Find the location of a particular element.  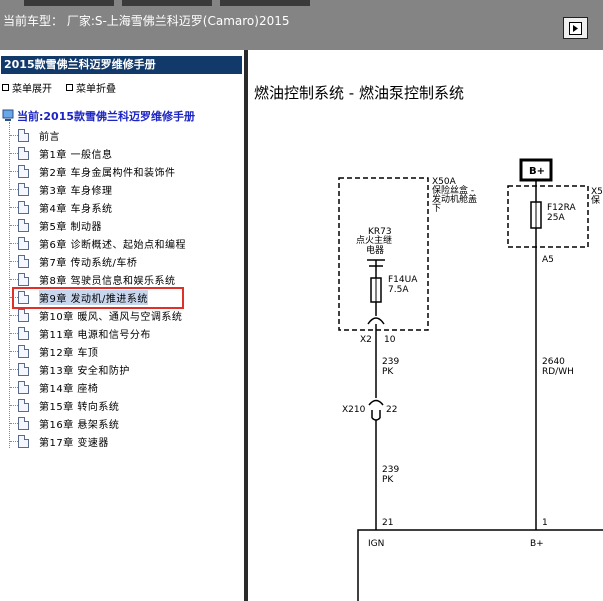

tree-chapter-item: 第8章 驾驶员信息和娱乐系统 is located at coordinates (97, 279).